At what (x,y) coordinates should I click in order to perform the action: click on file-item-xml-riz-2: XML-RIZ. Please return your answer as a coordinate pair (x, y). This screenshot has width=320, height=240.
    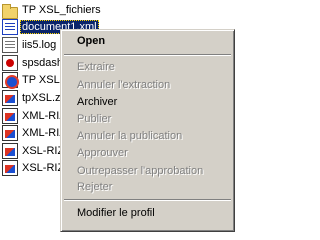
    Looking at the image, I should click on (35, 132).